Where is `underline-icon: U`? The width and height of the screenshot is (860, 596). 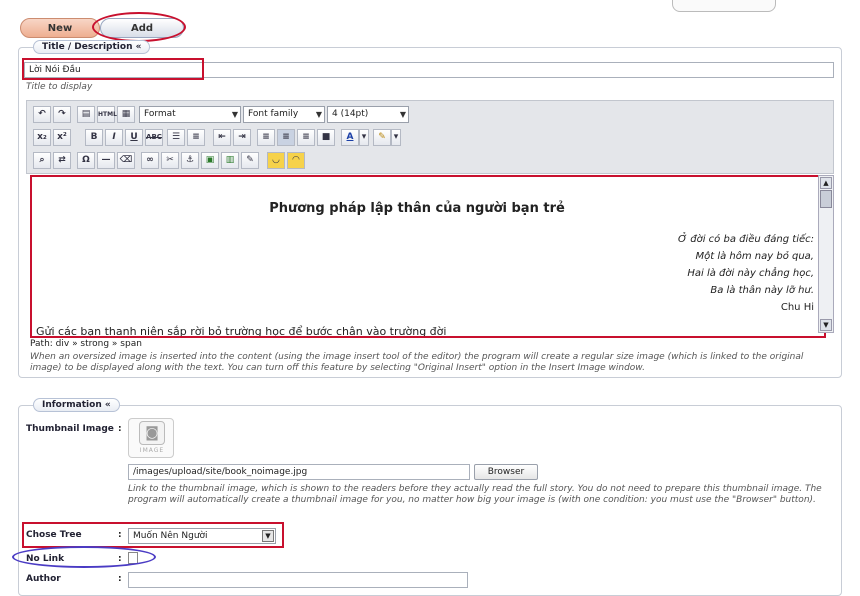 underline-icon: U is located at coordinates (134, 137).